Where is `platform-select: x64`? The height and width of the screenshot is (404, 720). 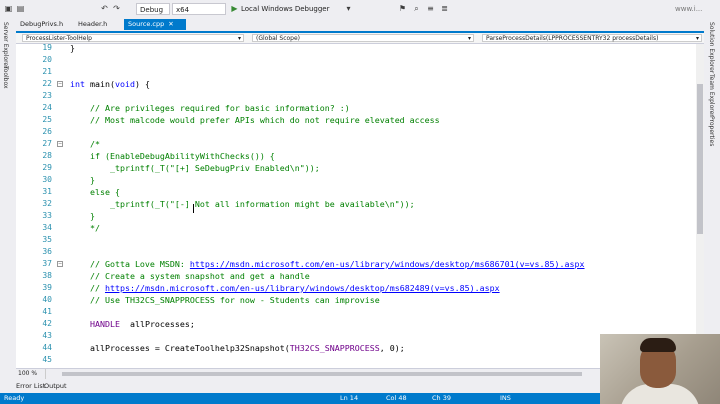 platform-select: x64 is located at coordinates (199, 9).